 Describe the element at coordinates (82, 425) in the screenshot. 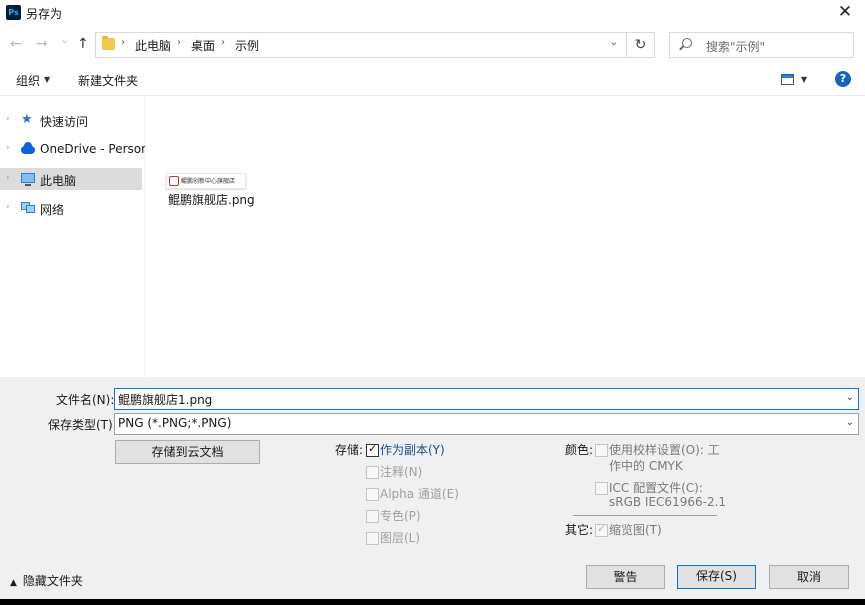

I see `filetype-label: 保存类型(T):` at that location.